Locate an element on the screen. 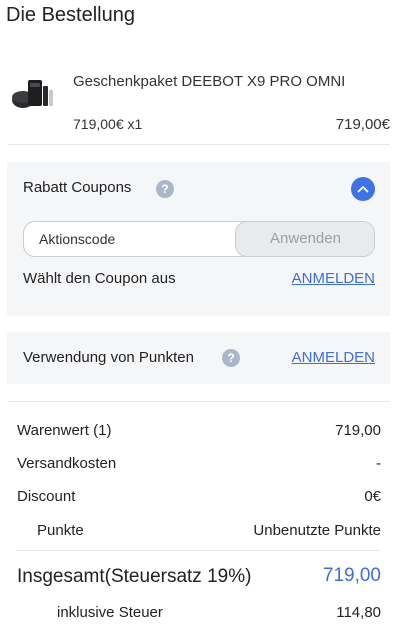 This screenshot has width=406, height=638. coupon-code-field: Anwenden is located at coordinates (199, 239).